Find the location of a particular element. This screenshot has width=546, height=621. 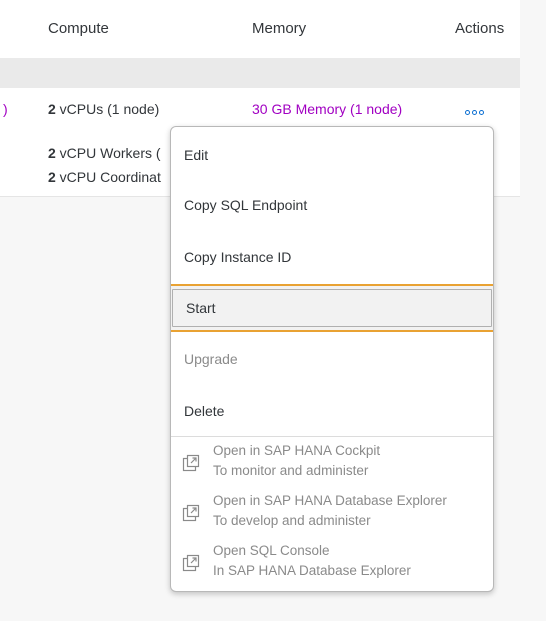

menu-separator is located at coordinates (332, 436).